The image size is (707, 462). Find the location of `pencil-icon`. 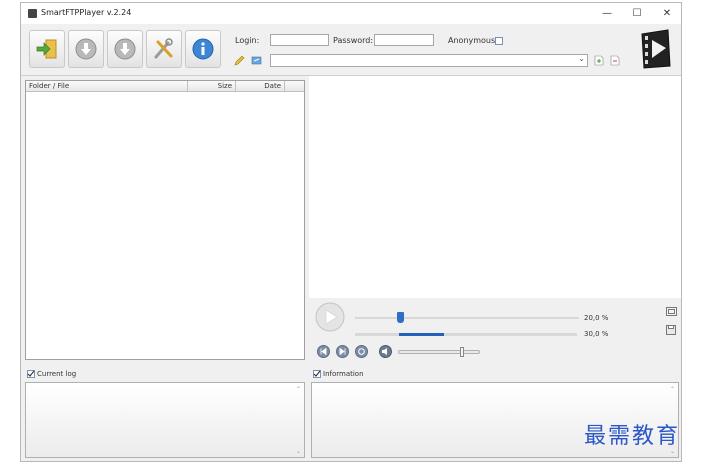

pencil-icon is located at coordinates (239, 60).